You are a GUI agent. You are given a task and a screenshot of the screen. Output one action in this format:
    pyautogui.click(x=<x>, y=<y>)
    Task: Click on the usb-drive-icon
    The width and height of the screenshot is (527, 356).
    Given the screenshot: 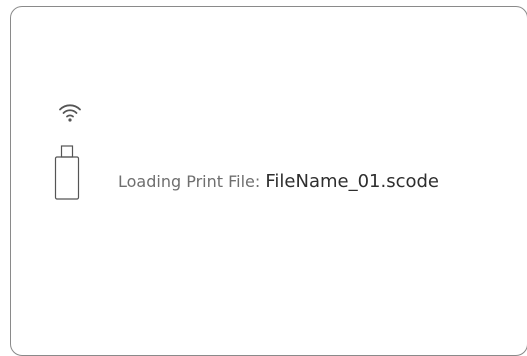 What is the action you would take?
    pyautogui.click(x=67, y=173)
    